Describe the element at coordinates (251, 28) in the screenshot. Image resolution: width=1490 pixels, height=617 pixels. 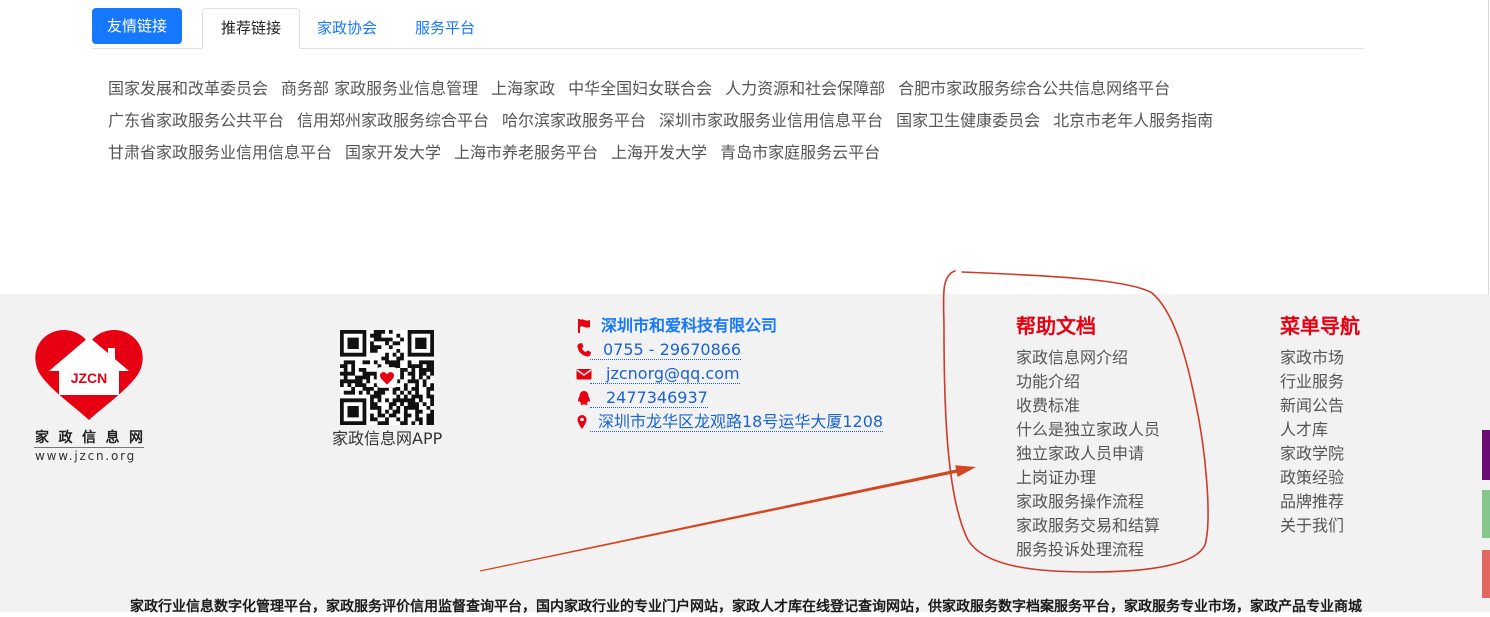
I see `tab-recommended-links: 推荐链接` at that location.